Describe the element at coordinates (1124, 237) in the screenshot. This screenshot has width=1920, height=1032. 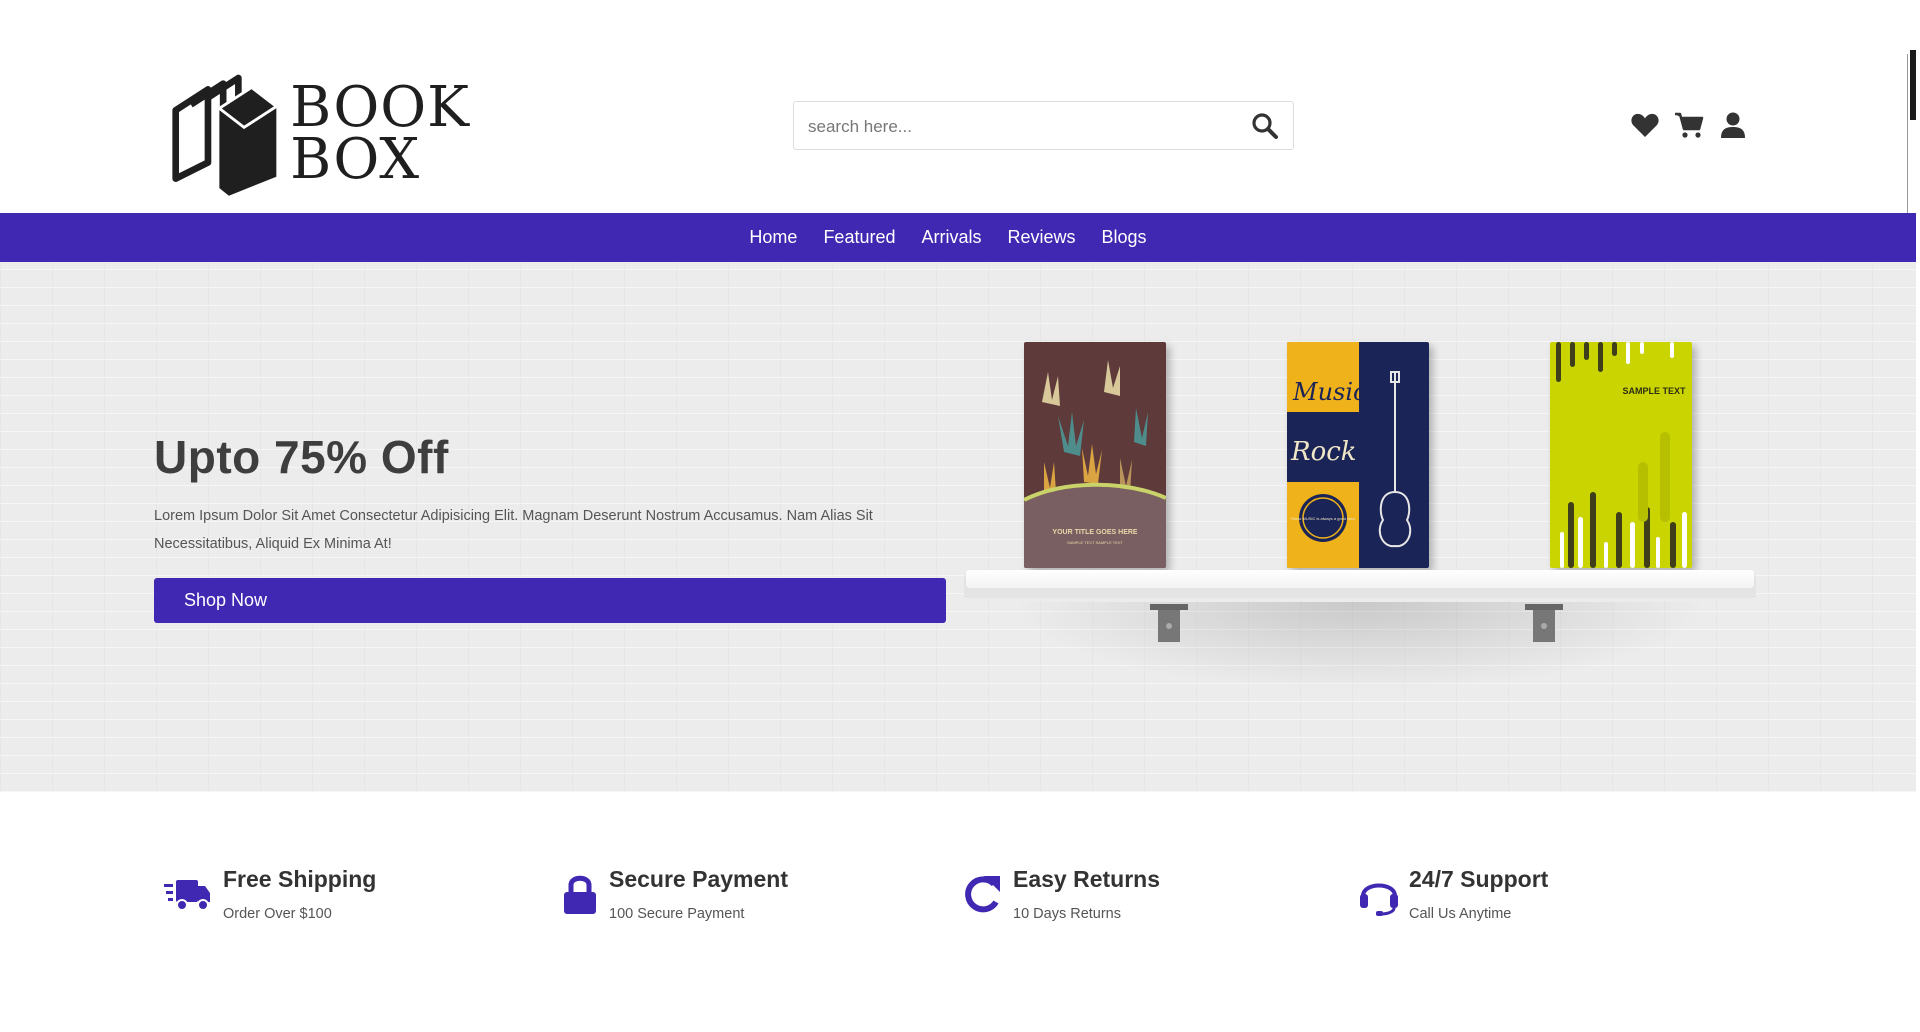
I see `nav-blogs: Blogs` at that location.